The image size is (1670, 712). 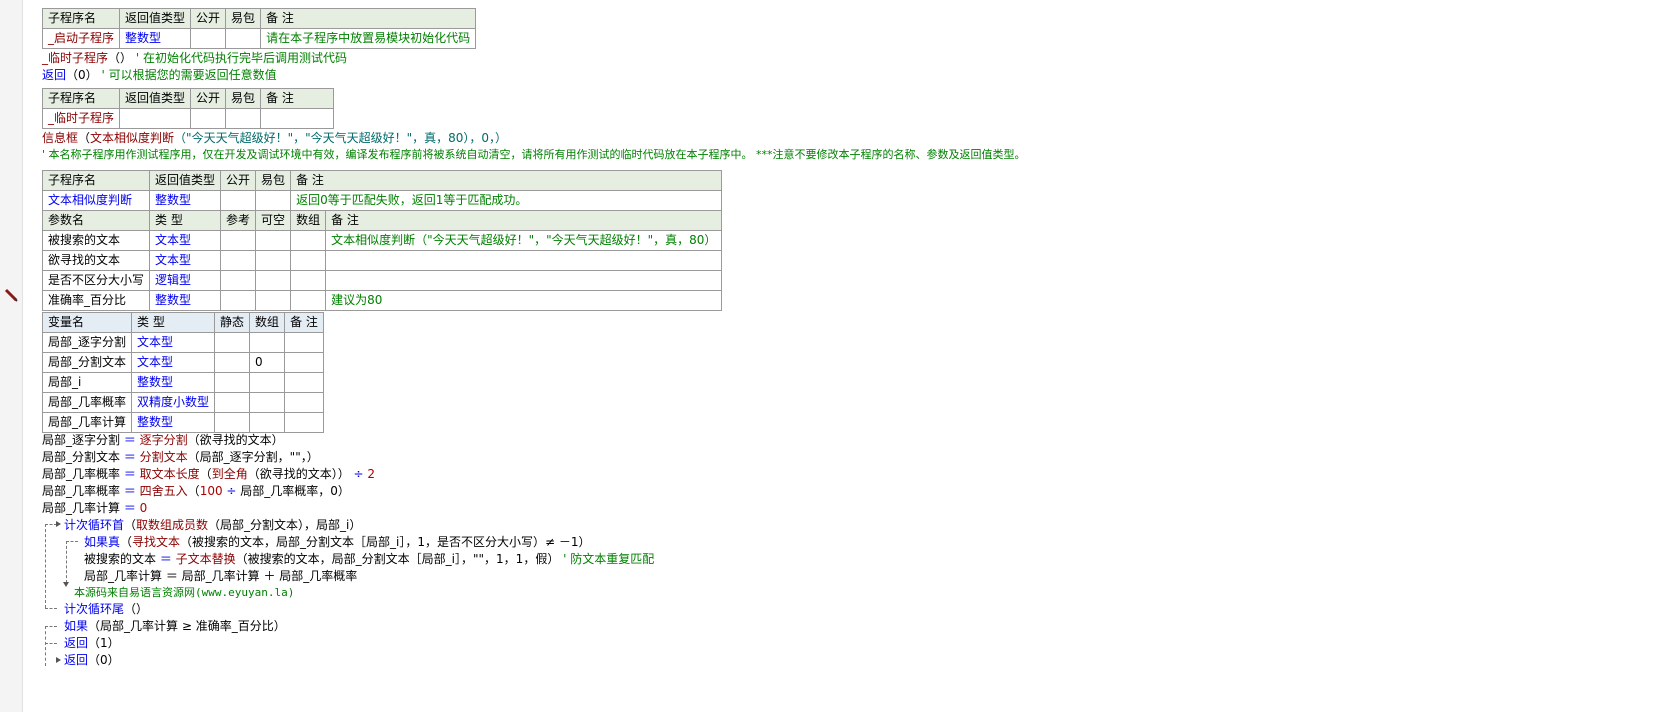 I want to click on param-name-cell: 欲寻找的文本, so click(x=96, y=260).